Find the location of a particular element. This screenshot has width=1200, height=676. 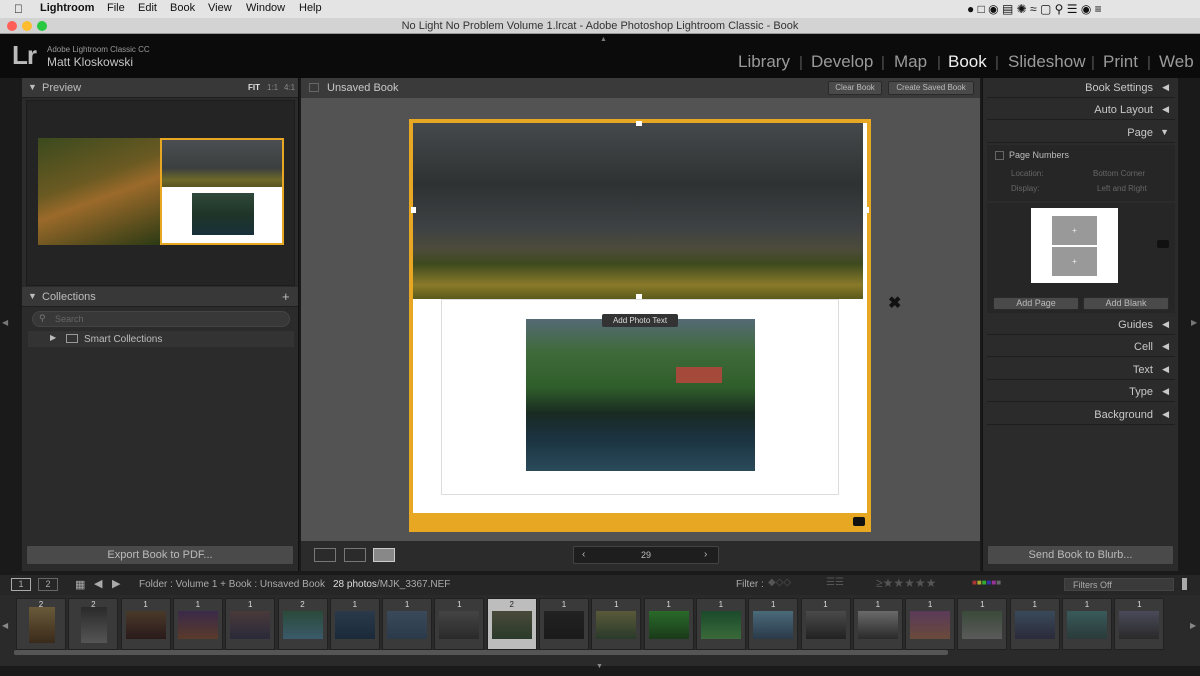

collapse-left-arrow-icon: ◀ is located at coordinates (5, 322).